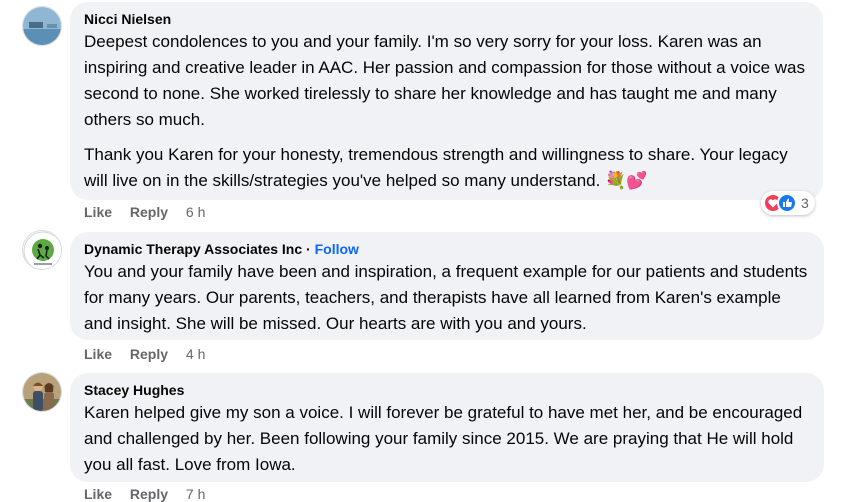 This screenshot has height=502, width=842. Describe the element at coordinates (337, 249) in the screenshot. I see `follow-button: Follow` at that location.